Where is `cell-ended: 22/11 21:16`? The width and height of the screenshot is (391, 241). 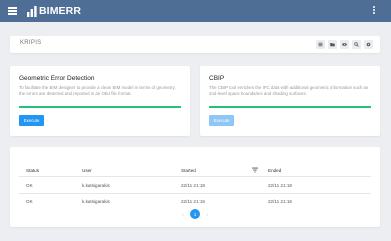 cell-ended: 22/11 21:16 is located at coordinates (280, 201).